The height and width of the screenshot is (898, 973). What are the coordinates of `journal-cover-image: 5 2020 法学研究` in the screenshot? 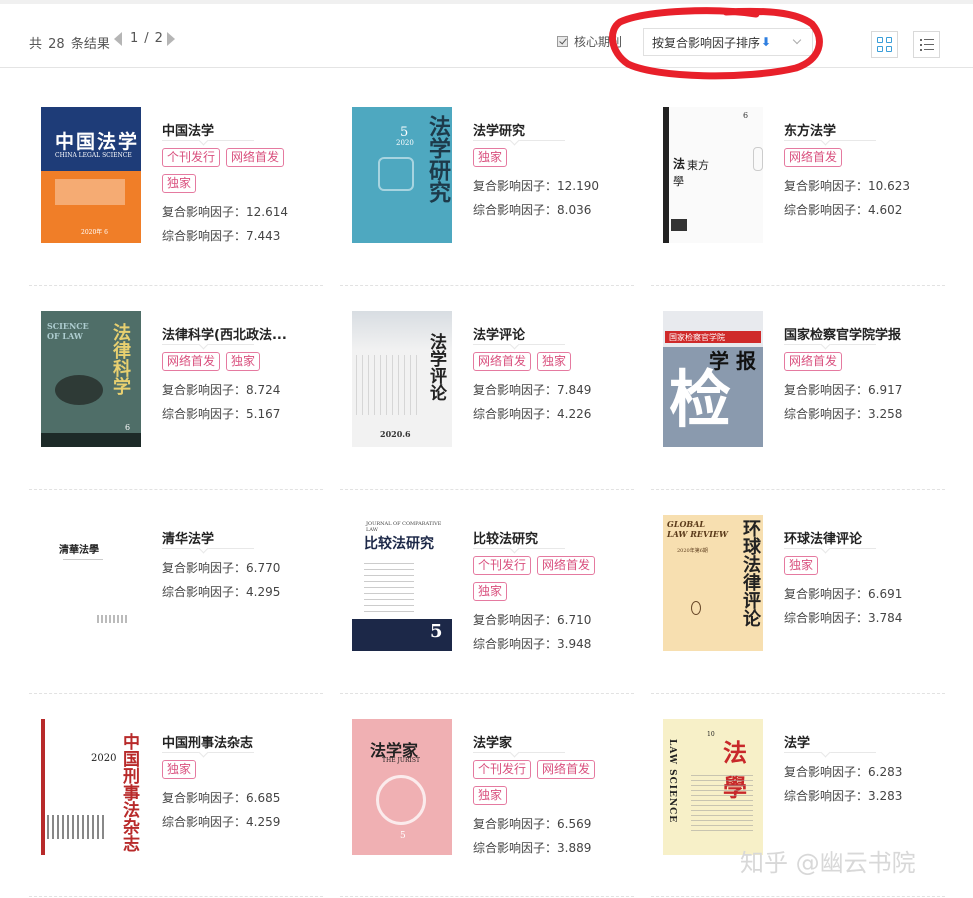 It's located at (402, 175).